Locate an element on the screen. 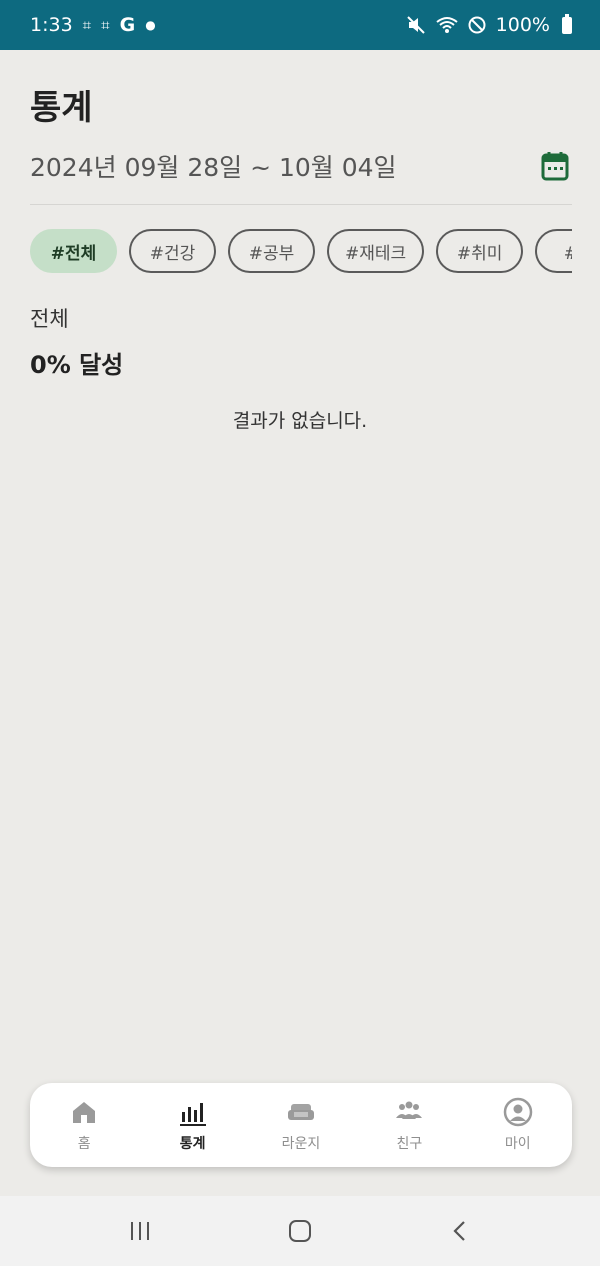 Image resolution: width=600 pixels, height=1266 pixels. chip-health: #건강 is located at coordinates (172, 251).